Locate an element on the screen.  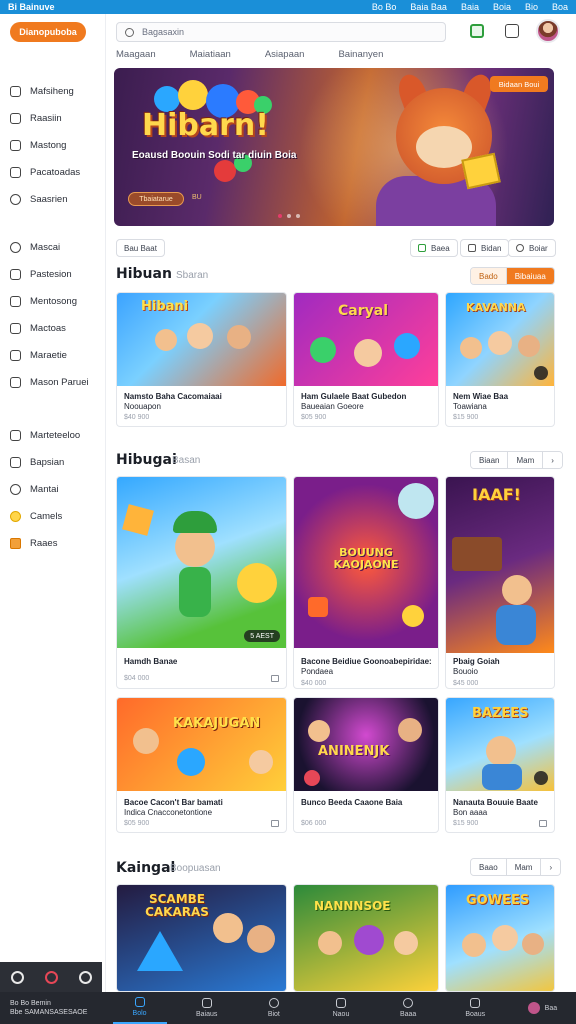
system-link: Bo Bo is located at coordinates (384, 7).